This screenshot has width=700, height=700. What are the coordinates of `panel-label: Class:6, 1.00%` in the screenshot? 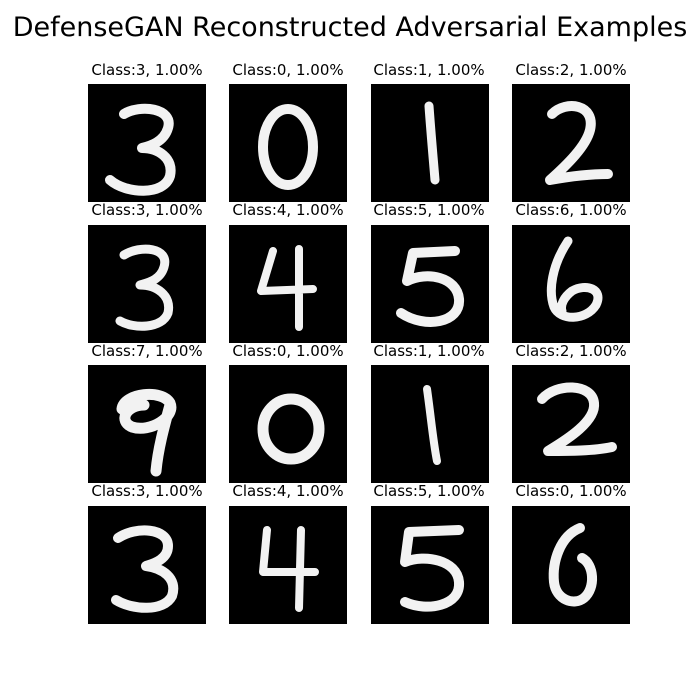 It's located at (571, 210).